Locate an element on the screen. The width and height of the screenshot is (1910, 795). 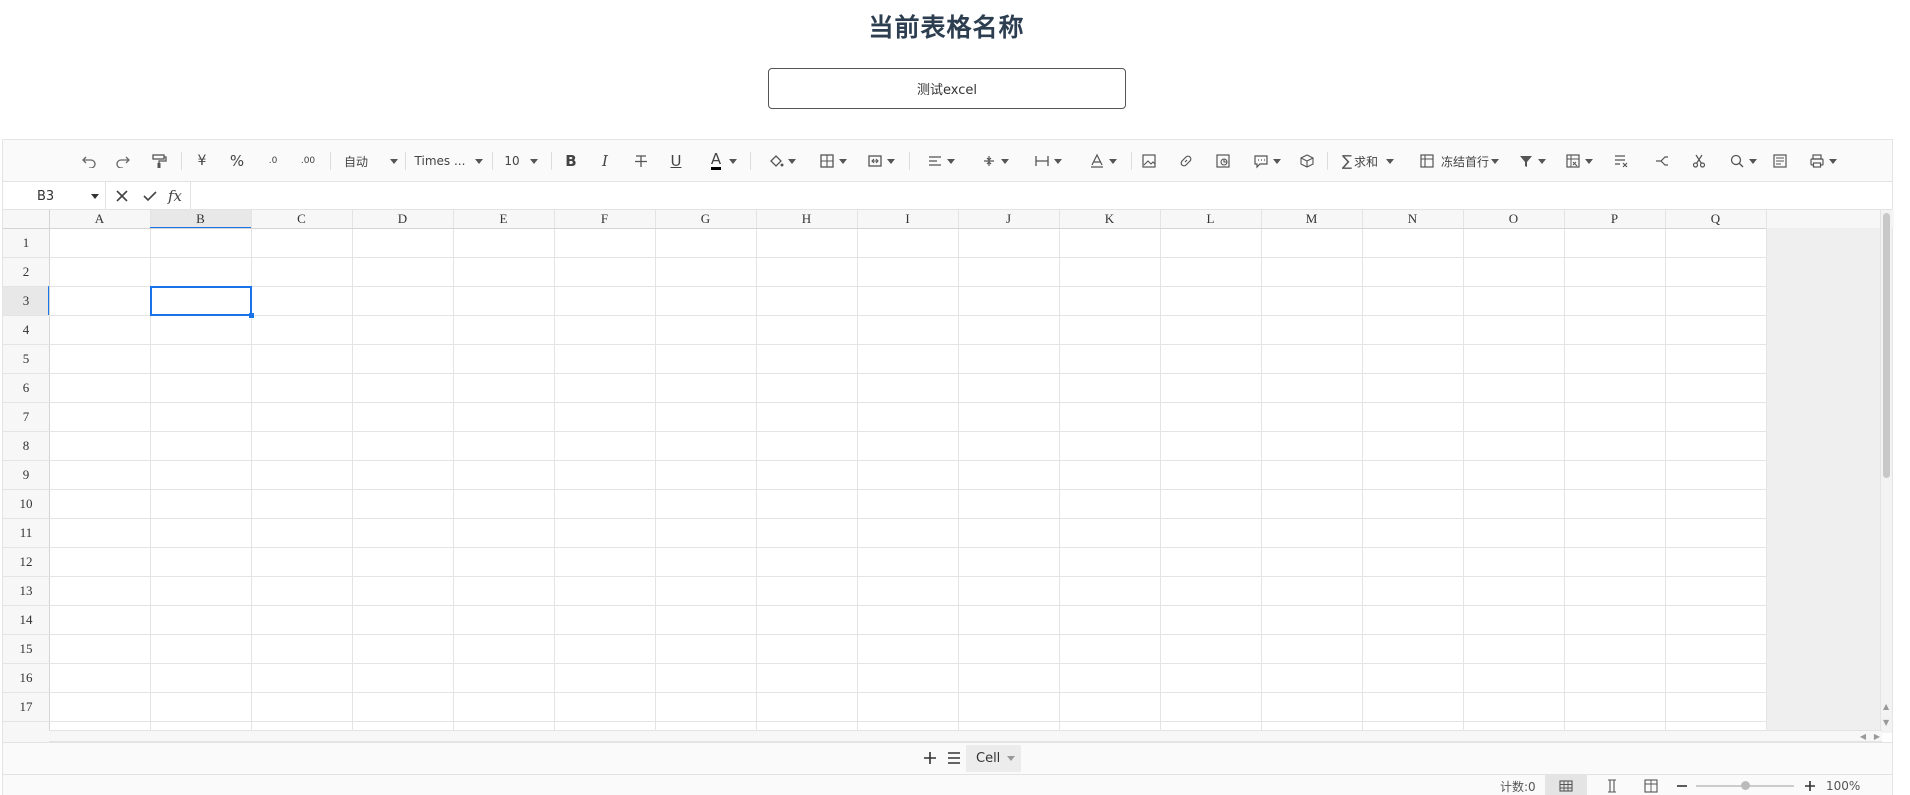
fill-handle is located at coordinates (251, 315).